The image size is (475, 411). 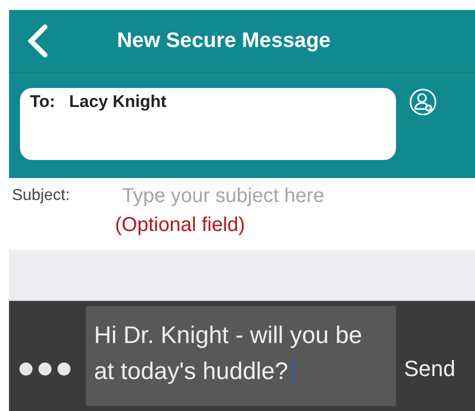 What do you see at coordinates (45, 369) in the screenshot?
I see `more-icon` at bounding box center [45, 369].